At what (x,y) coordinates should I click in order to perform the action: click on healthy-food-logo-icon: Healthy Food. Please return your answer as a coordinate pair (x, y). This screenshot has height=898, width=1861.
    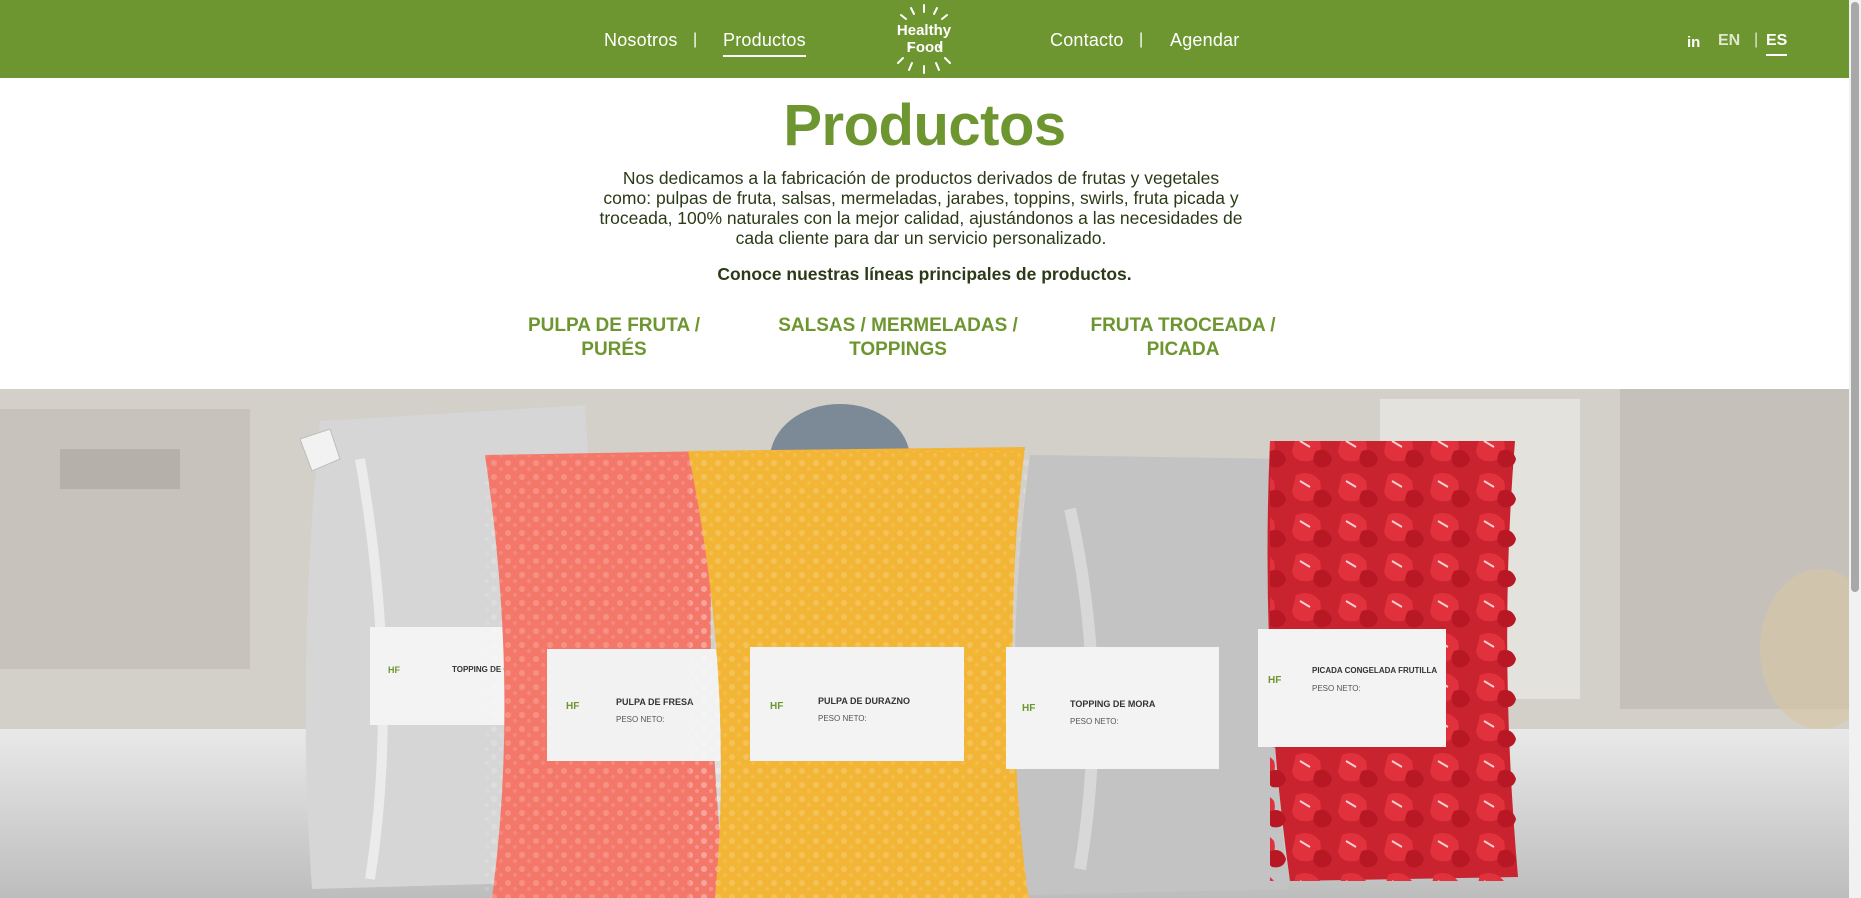
    Looking at the image, I should click on (924, 39).